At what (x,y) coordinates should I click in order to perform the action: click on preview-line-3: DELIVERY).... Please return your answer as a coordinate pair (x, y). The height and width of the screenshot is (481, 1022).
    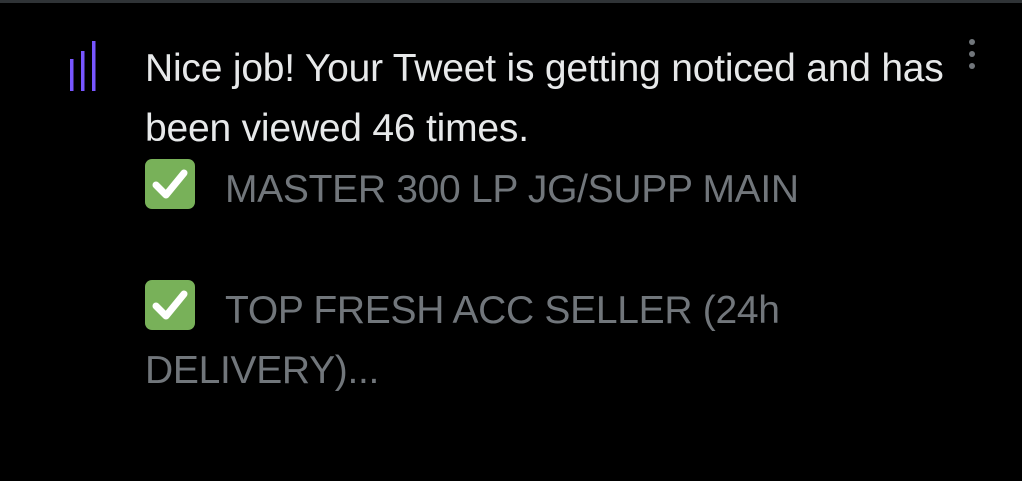
    Looking at the image, I should click on (262, 370).